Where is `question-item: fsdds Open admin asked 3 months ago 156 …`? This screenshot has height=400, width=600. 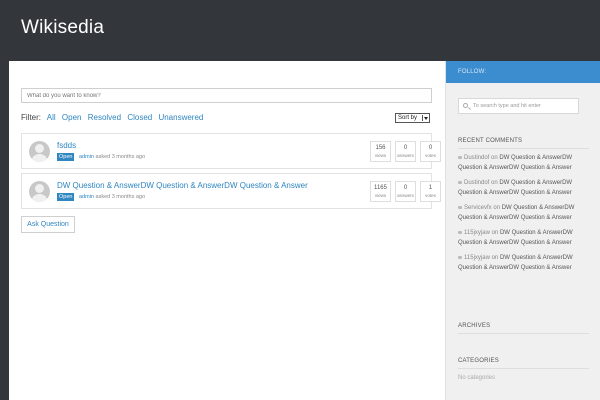
question-item: fsdds Open admin asked 3 months ago 156 … is located at coordinates (231, 151).